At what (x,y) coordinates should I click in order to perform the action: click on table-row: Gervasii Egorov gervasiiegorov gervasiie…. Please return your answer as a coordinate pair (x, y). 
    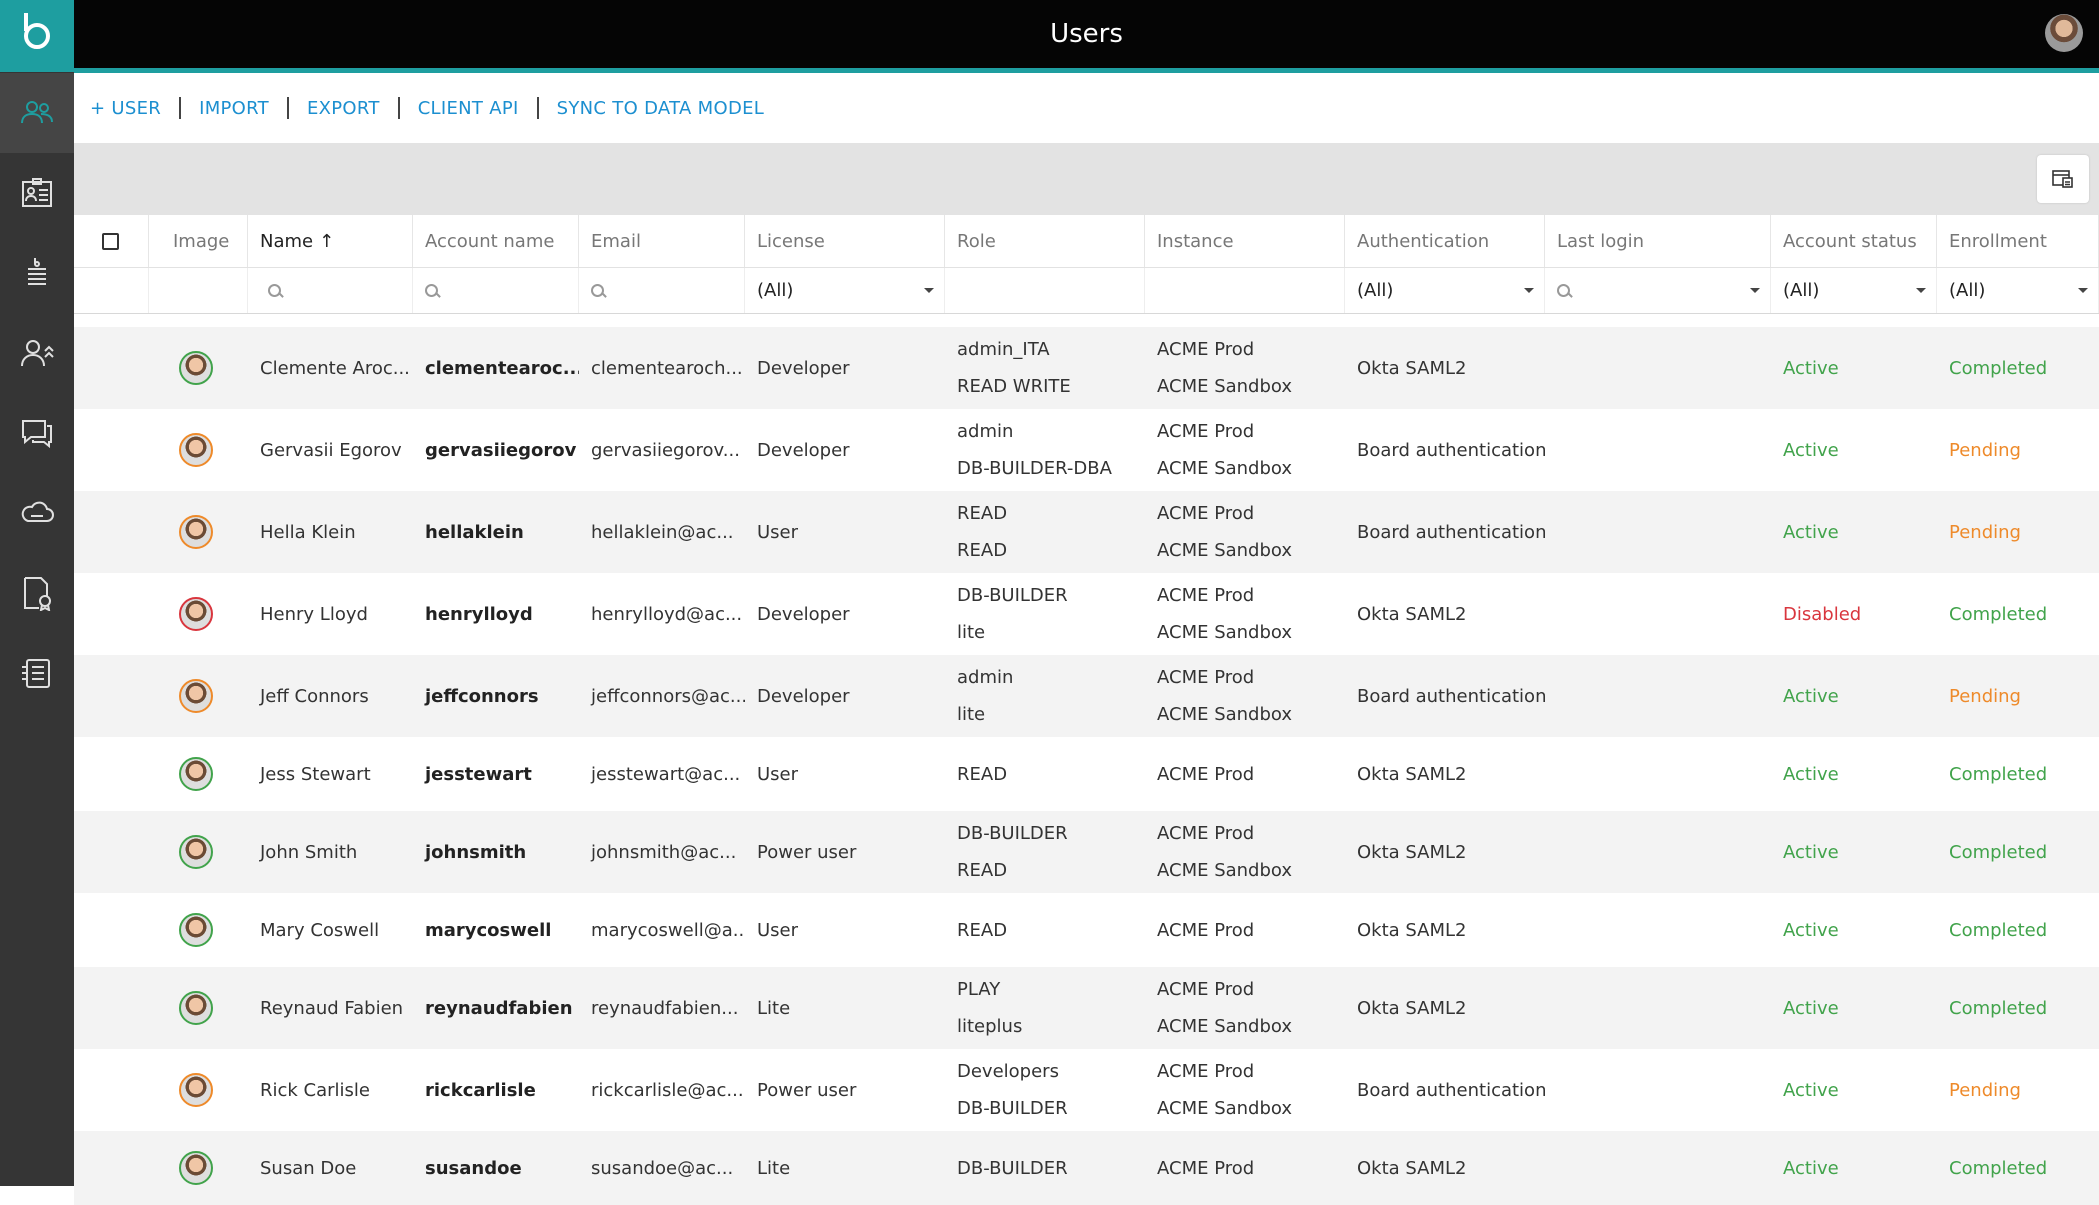
    Looking at the image, I should click on (1086, 450).